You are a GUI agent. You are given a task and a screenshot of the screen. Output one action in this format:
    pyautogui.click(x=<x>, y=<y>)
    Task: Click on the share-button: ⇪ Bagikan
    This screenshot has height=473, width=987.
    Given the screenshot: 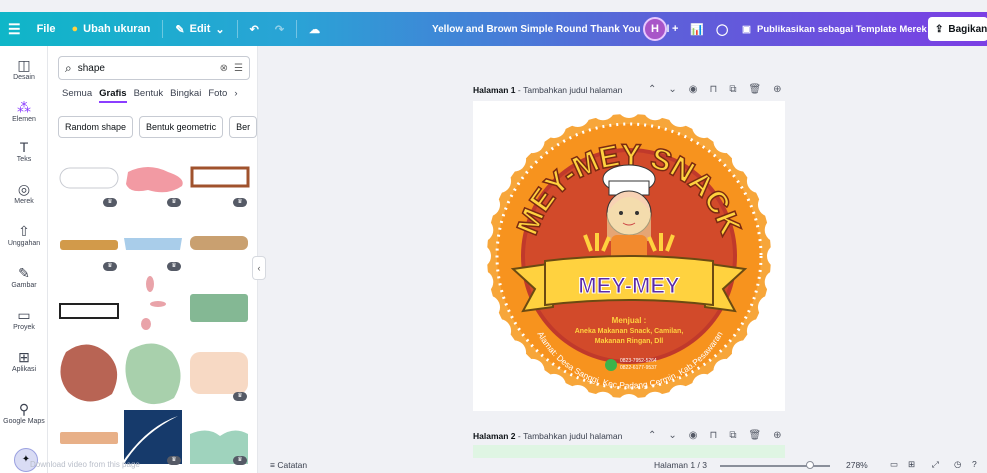 What is the action you would take?
    pyautogui.click(x=957, y=29)
    